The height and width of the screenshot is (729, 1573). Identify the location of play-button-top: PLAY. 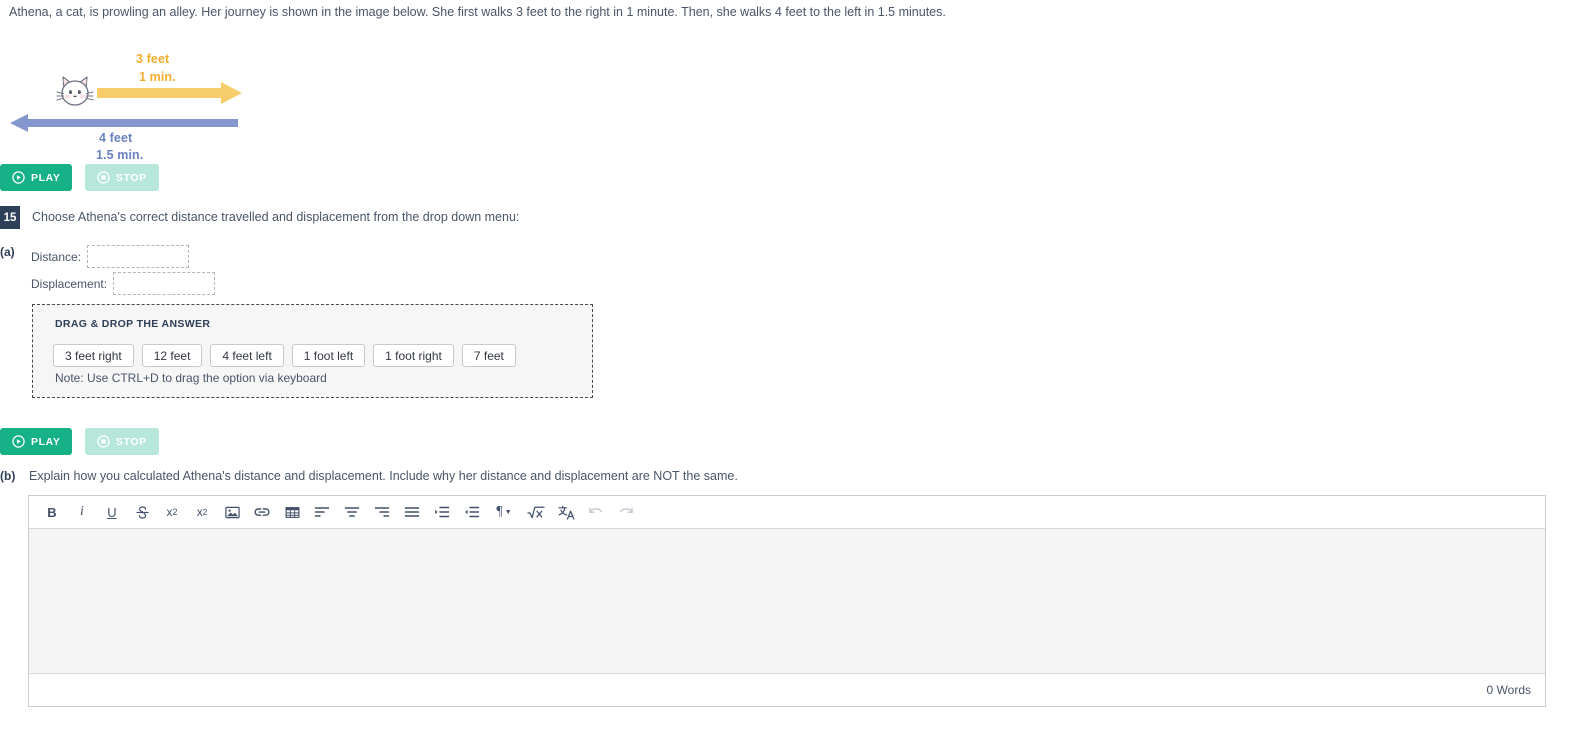
(36, 177).